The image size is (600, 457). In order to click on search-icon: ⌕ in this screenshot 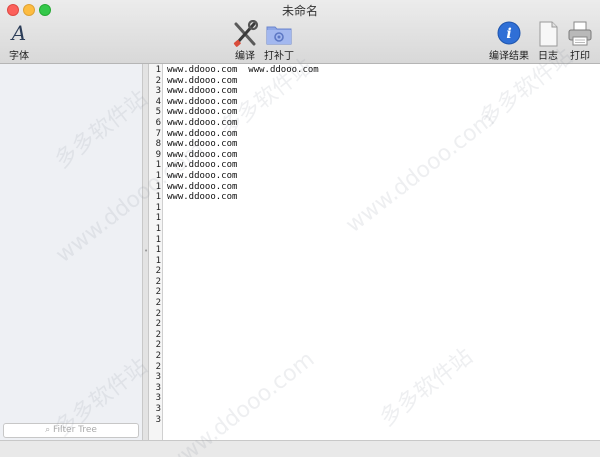, I will do `click(48, 430)`.